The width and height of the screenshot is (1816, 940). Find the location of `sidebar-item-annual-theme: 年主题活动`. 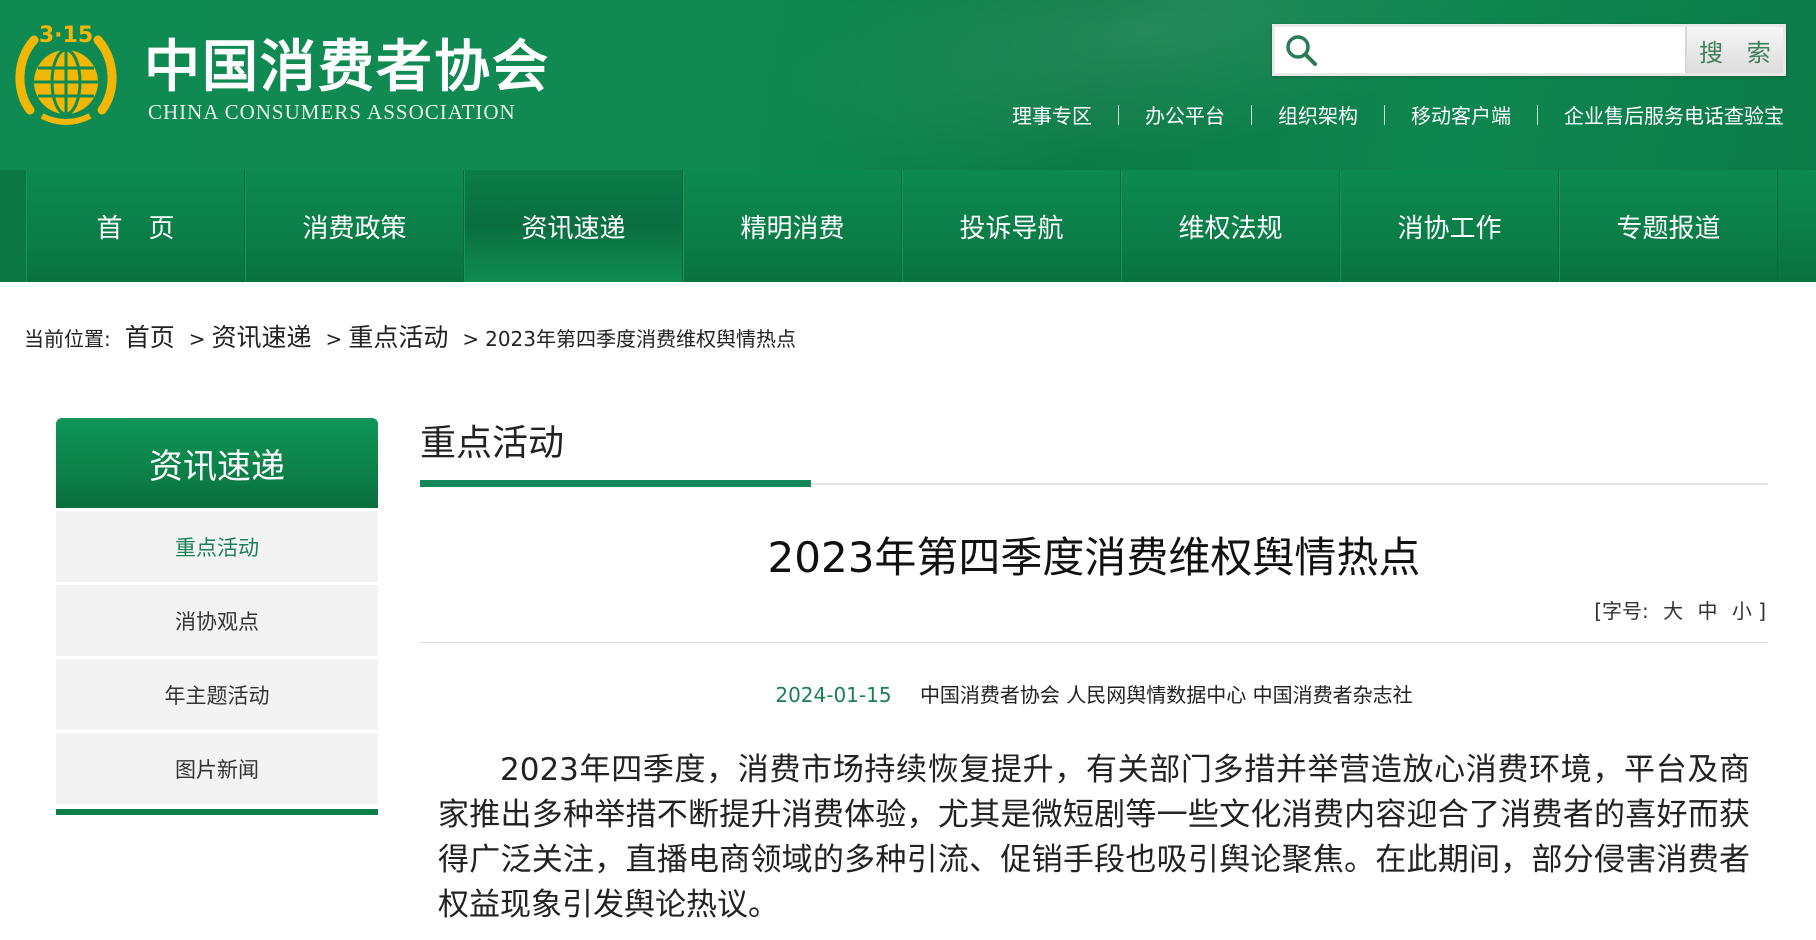

sidebar-item-annual-theme: 年主题活动 is located at coordinates (217, 694).